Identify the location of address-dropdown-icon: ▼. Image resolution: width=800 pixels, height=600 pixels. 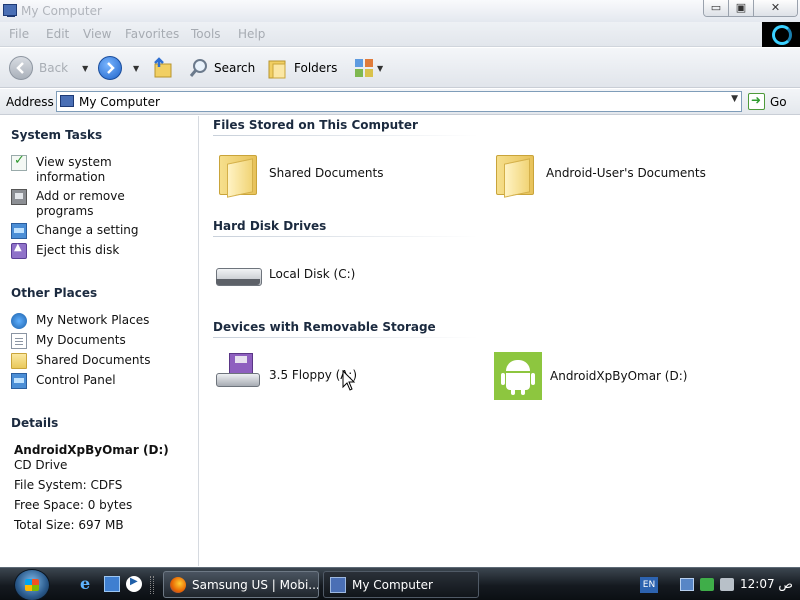
(734, 99).